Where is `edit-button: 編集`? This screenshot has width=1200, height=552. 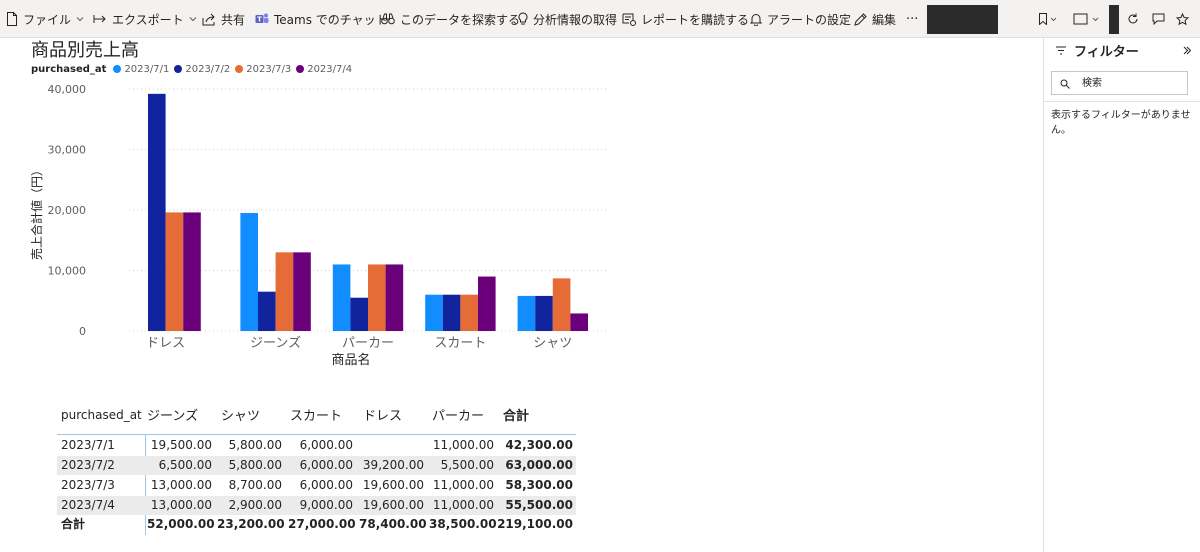
edit-button: 編集 is located at coordinates (875, 19).